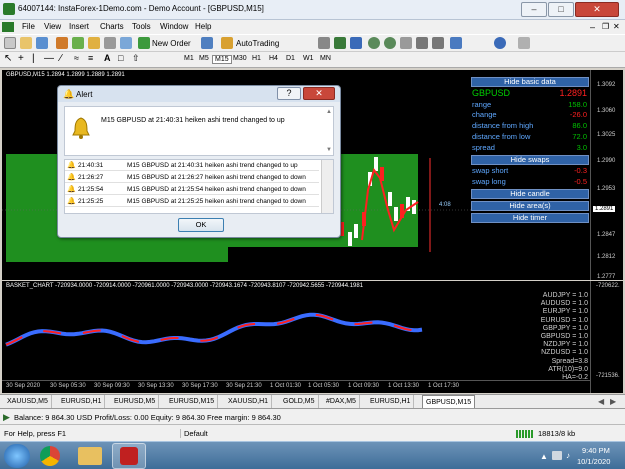 This screenshot has height=469, width=625. I want to click on tab-scroll-left-icon: ◀, so click(601, 401).